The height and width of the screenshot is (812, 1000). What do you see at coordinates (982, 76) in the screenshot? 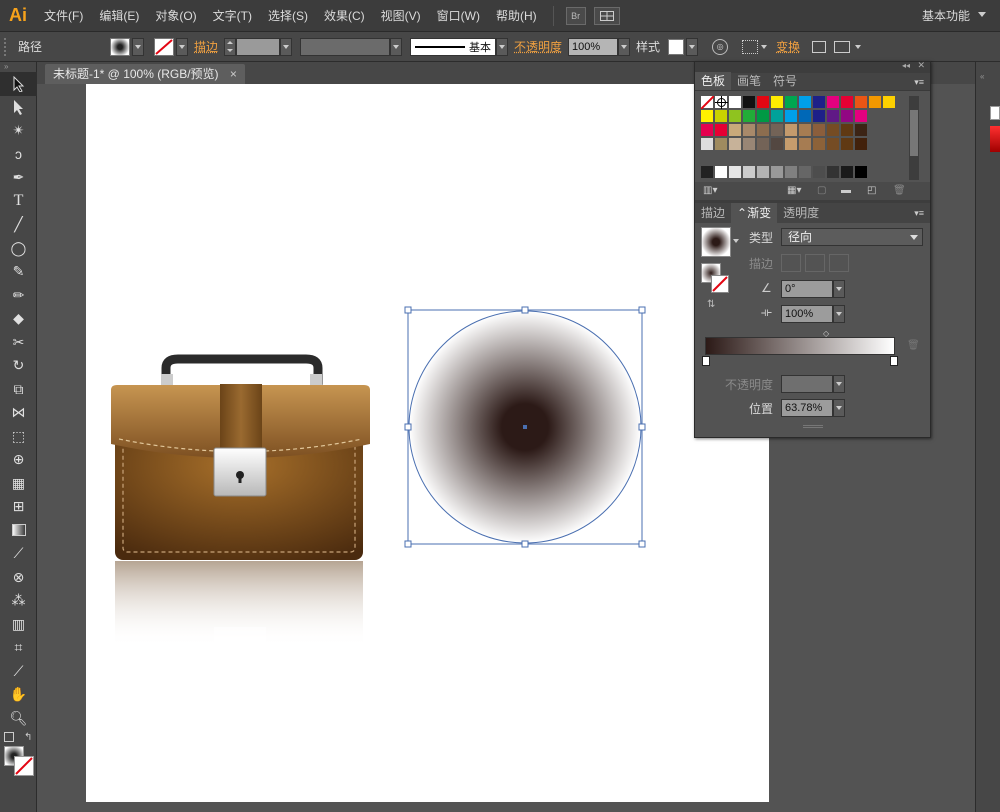
I see `dock-expand-icon: «` at bounding box center [982, 76].